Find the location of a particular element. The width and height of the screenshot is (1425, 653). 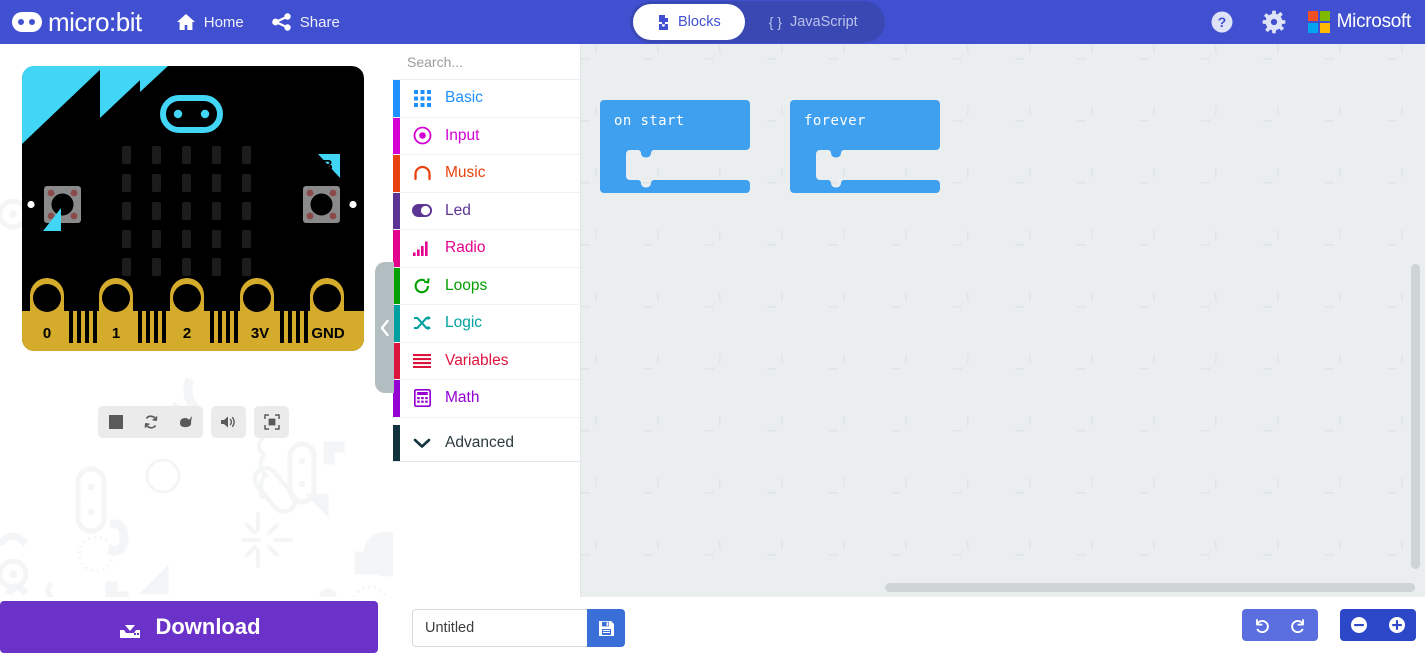

lines-icon is located at coordinates (422, 361).